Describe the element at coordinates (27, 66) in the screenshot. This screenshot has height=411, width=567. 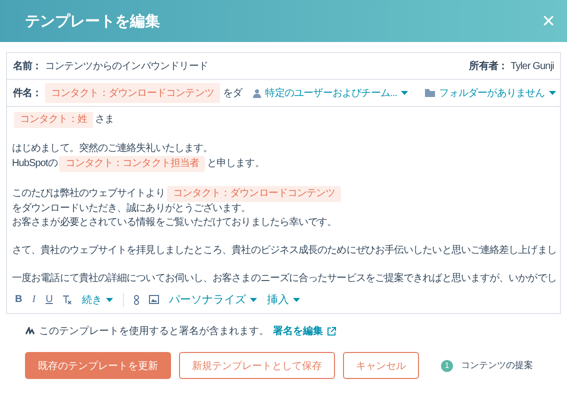
I see `name-label: 名前：` at that location.